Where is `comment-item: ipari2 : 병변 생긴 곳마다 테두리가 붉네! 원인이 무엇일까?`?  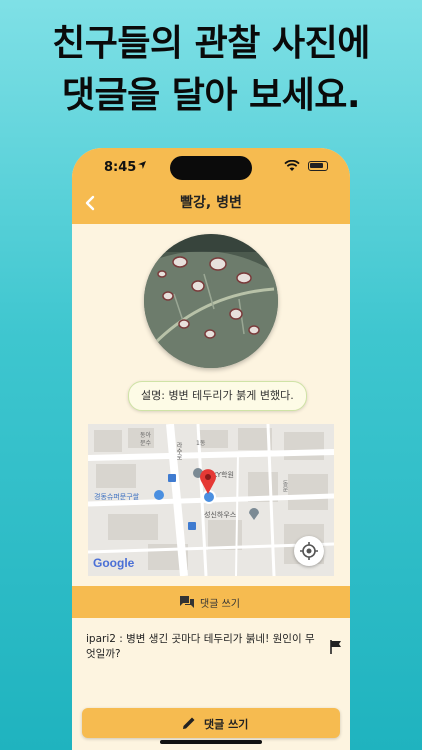 comment-item: ipari2 : 병변 생긴 곳마다 테두리가 붉네! 원인이 무엇일까? is located at coordinates (200, 646).